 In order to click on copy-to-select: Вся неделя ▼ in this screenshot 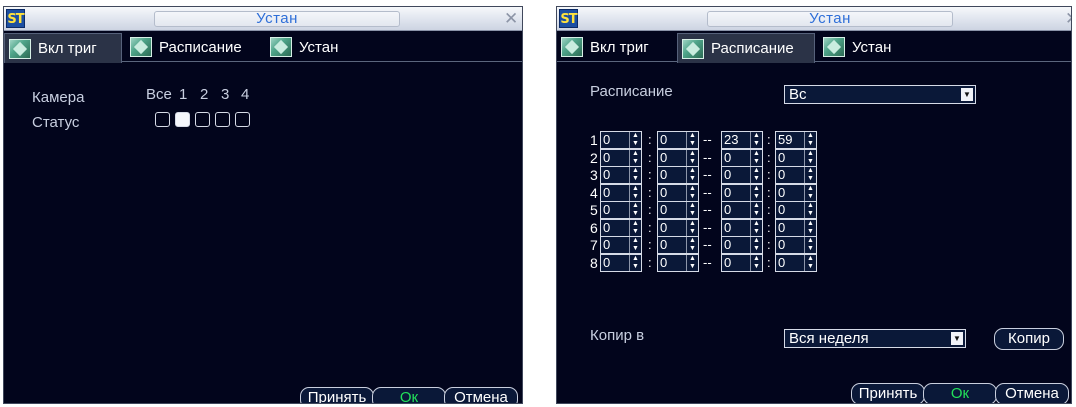, I will do `click(875, 338)`.